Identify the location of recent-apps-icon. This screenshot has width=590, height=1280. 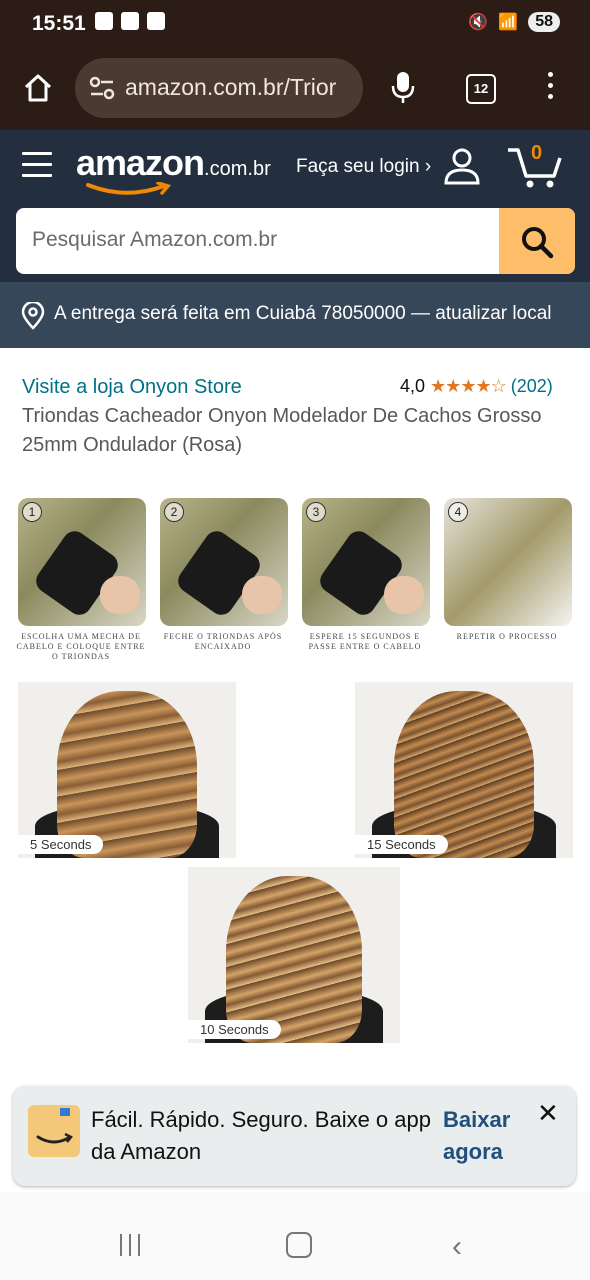
(133, 1247).